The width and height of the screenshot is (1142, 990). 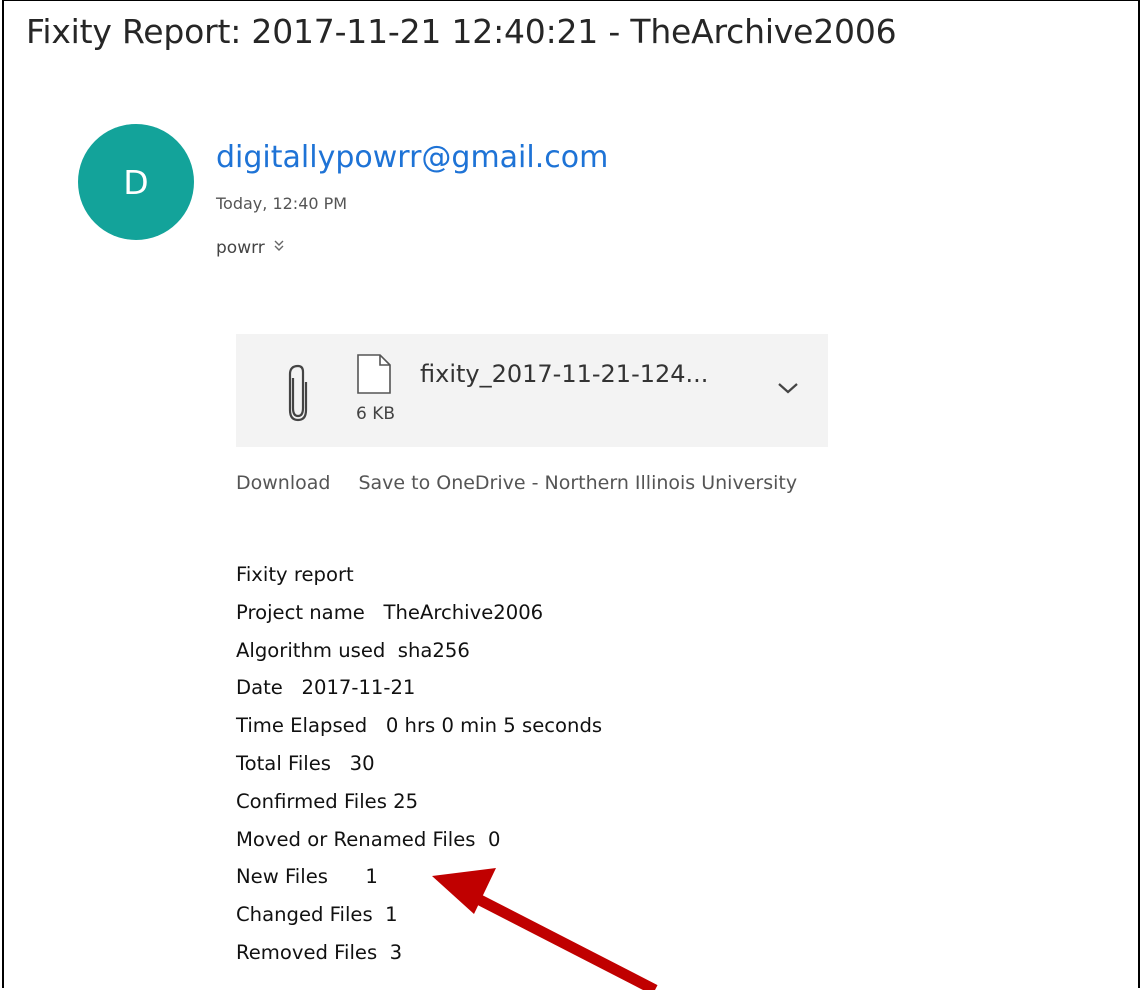 I want to click on attachment-size: 6 KB, so click(x=376, y=414).